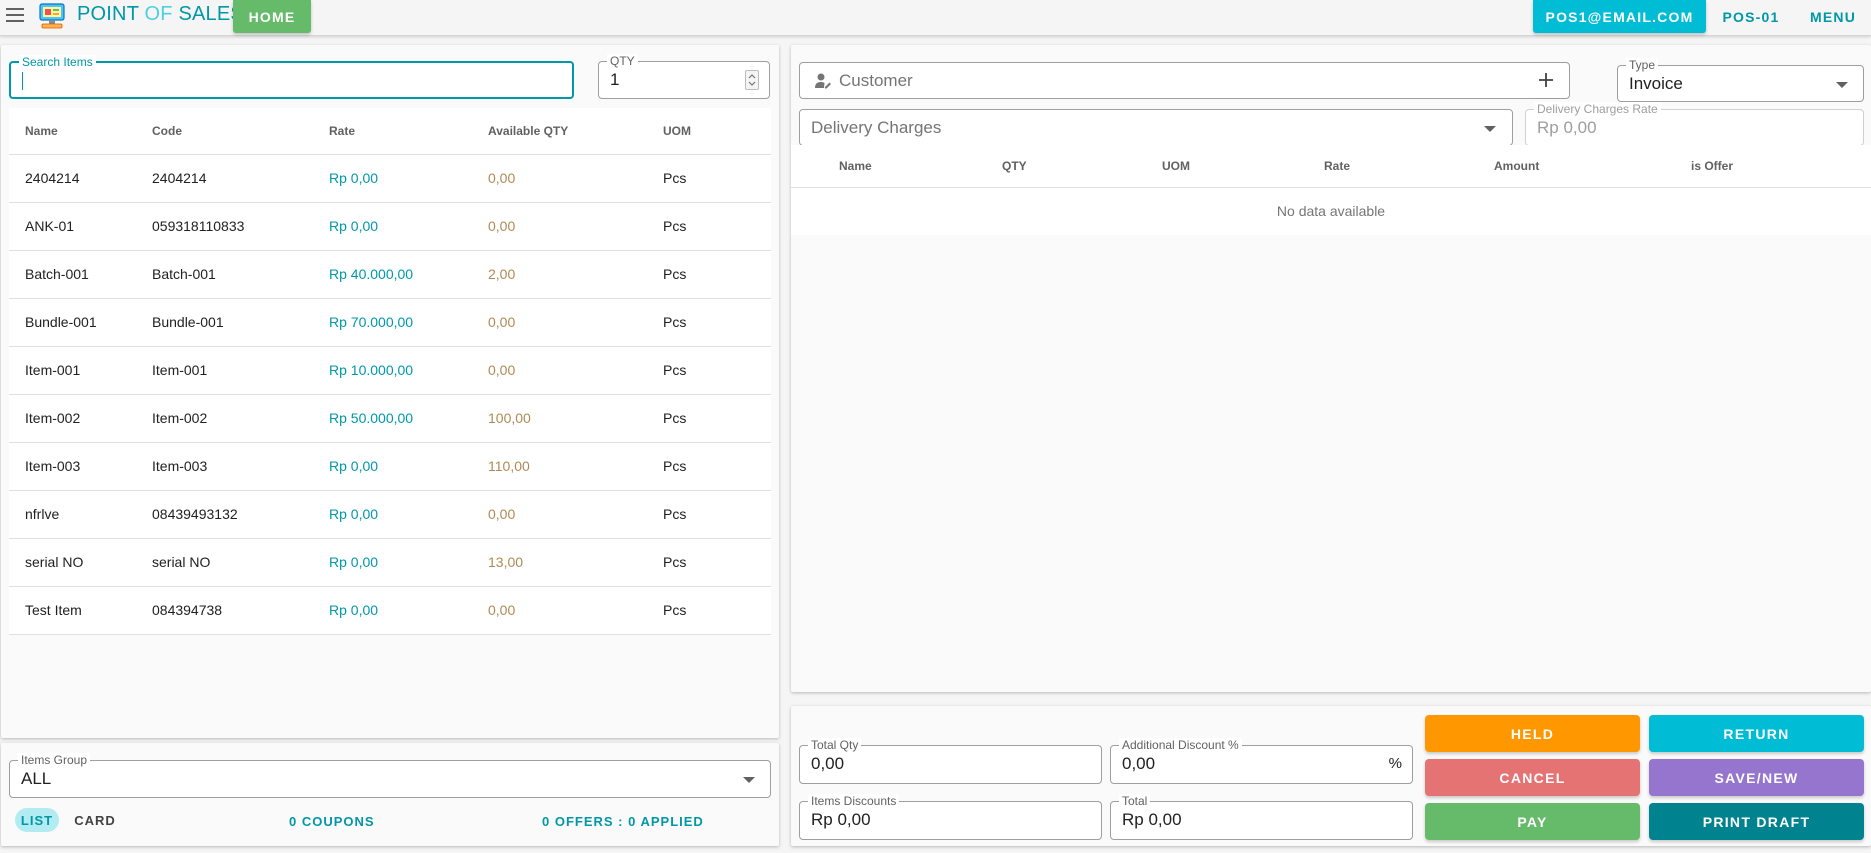 This screenshot has height=853, width=1871. Describe the element at coordinates (15, 15) in the screenshot. I see `hamburger-menu-icon` at that location.